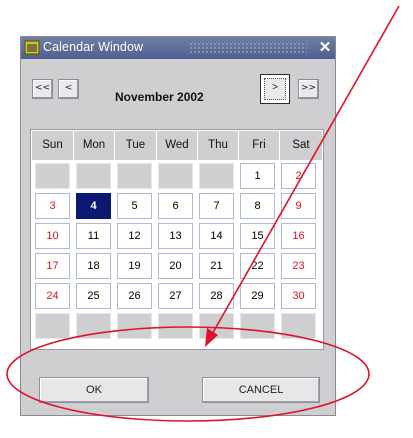 Image resolution: width=413 pixels, height=438 pixels. I want to click on title-bar-texture, so click(248, 48).